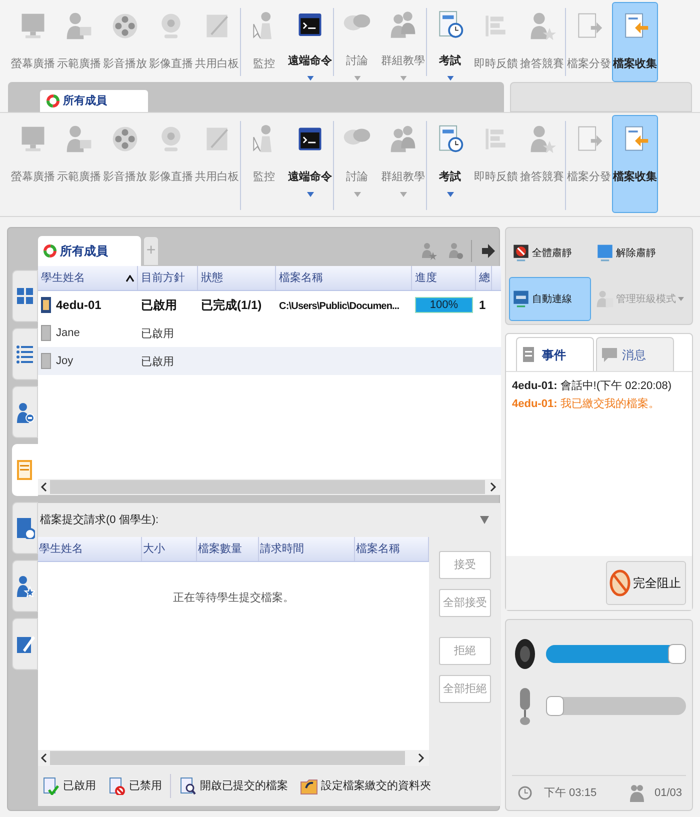 The height and width of the screenshot is (817, 700). I want to click on tab: 事件, so click(555, 354).